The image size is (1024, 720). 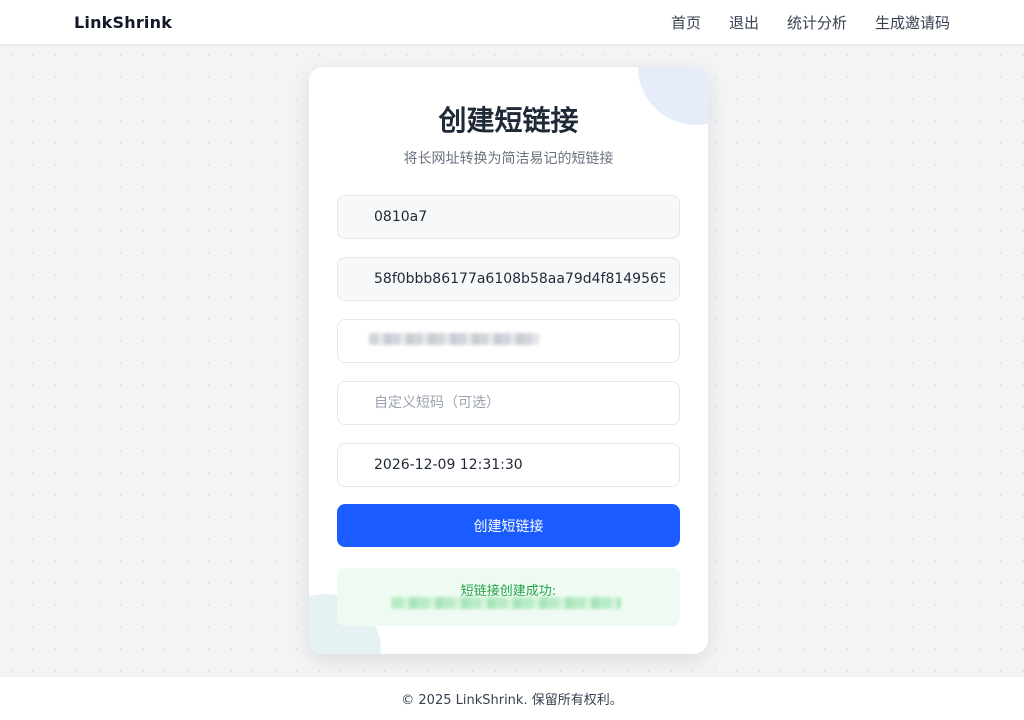 I want to click on page-footer: © 2025 LinkShrink. 保留所有权利。, so click(x=512, y=698).